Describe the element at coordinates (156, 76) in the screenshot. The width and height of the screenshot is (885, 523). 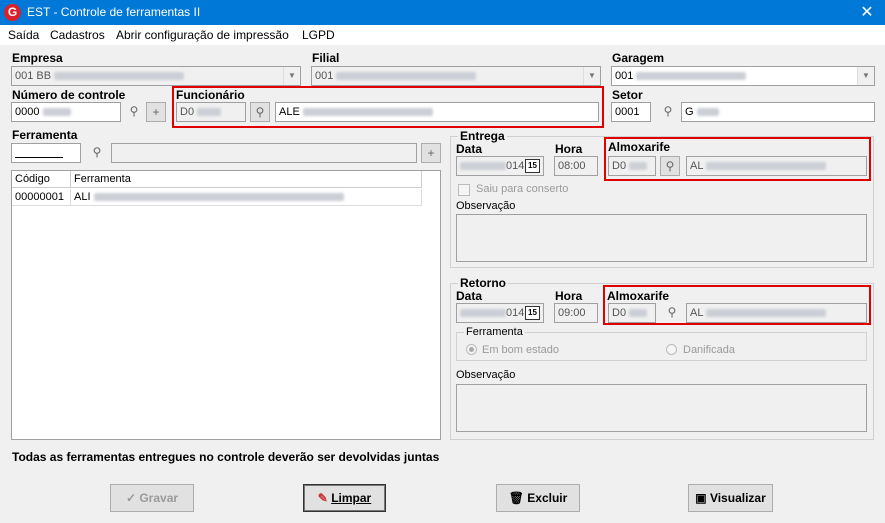
I see `empresa-select: 001 BB ▼` at that location.